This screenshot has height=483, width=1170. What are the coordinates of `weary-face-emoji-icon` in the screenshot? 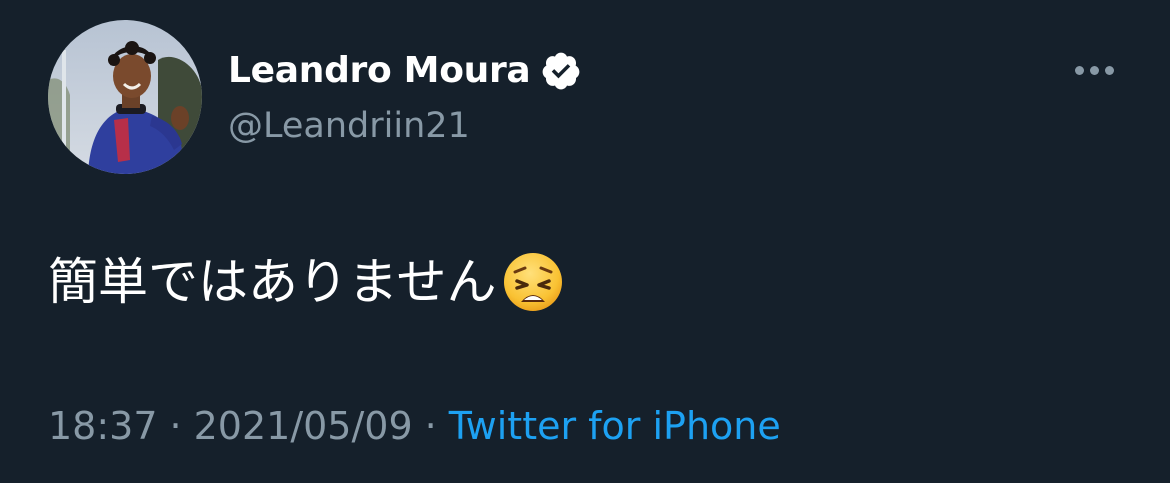 It's located at (533, 282).